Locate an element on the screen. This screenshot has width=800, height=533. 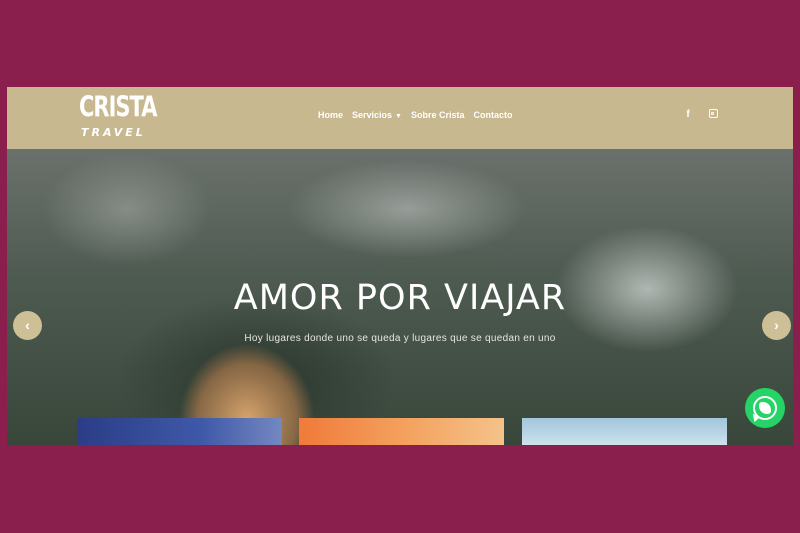
whatsapp-button is located at coordinates (765, 408).